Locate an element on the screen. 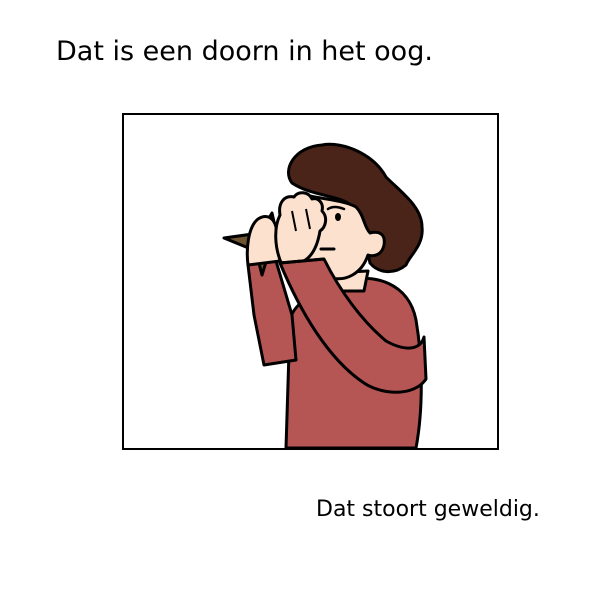 The width and height of the screenshot is (591, 591). caption-text: Dat stoort geweldig. is located at coordinates (428, 509).